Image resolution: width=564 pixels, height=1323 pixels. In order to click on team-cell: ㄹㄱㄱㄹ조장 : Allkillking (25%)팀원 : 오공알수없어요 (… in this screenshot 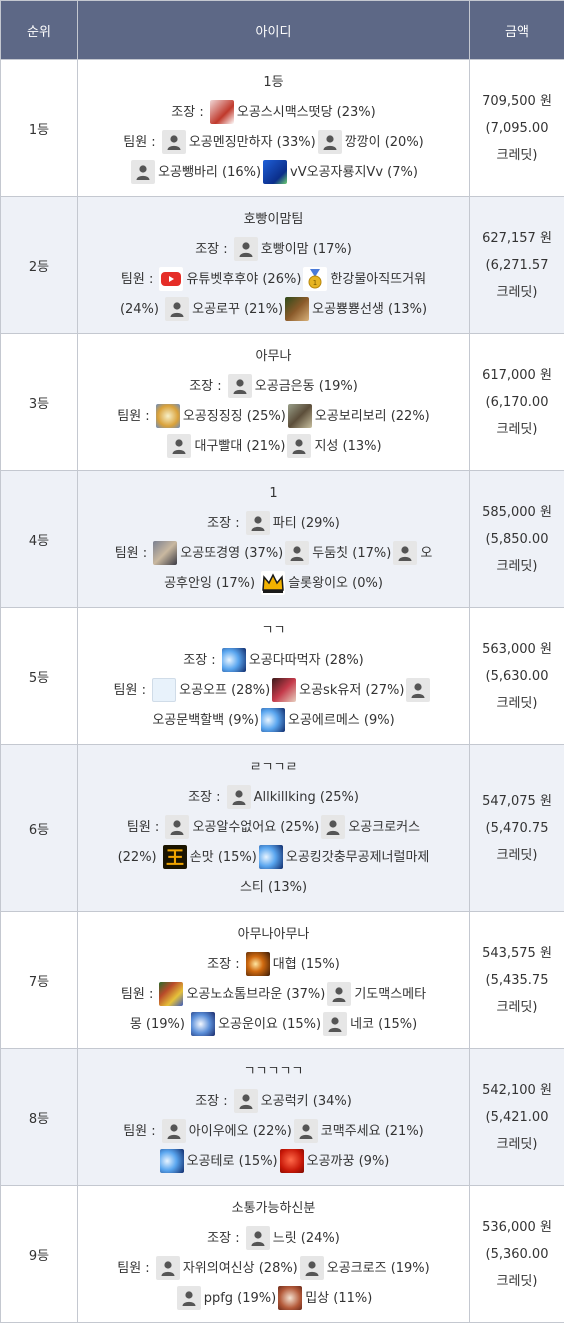, I will do `click(274, 828)`.